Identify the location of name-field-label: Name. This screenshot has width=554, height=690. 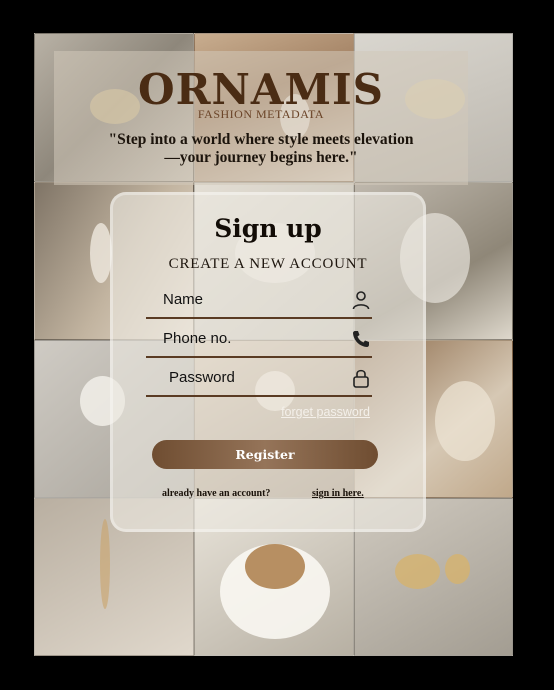
(183, 299).